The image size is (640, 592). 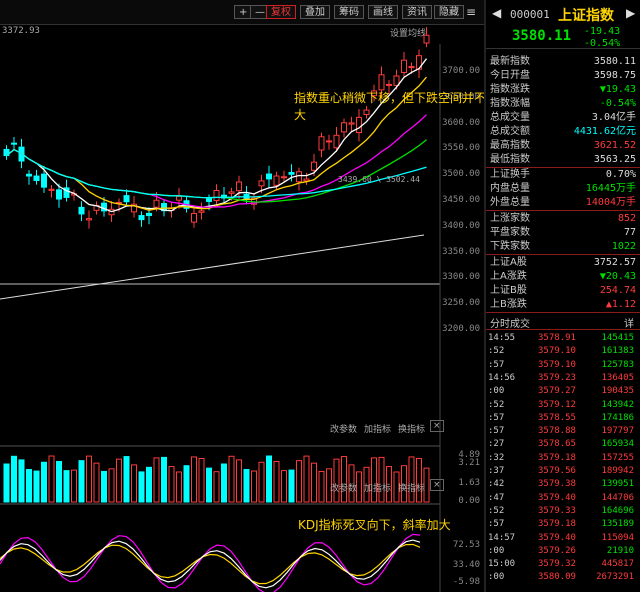 What do you see at coordinates (496, 497) in the screenshot?
I see `tick-time: :47` at bounding box center [496, 497].